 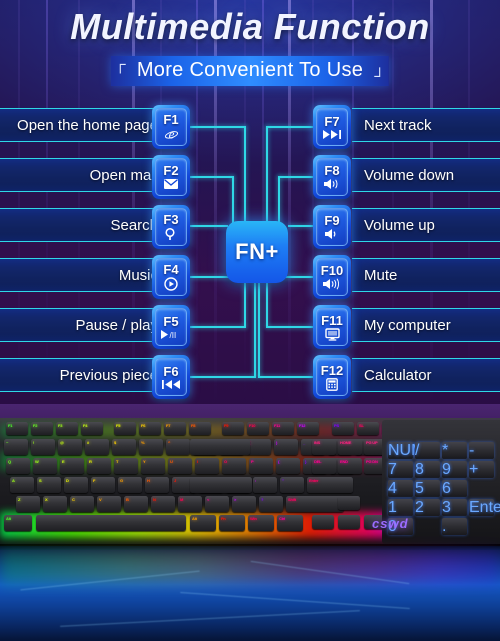 What do you see at coordinates (28, 504) in the screenshot?
I see `keycap-photo: Z` at bounding box center [28, 504].